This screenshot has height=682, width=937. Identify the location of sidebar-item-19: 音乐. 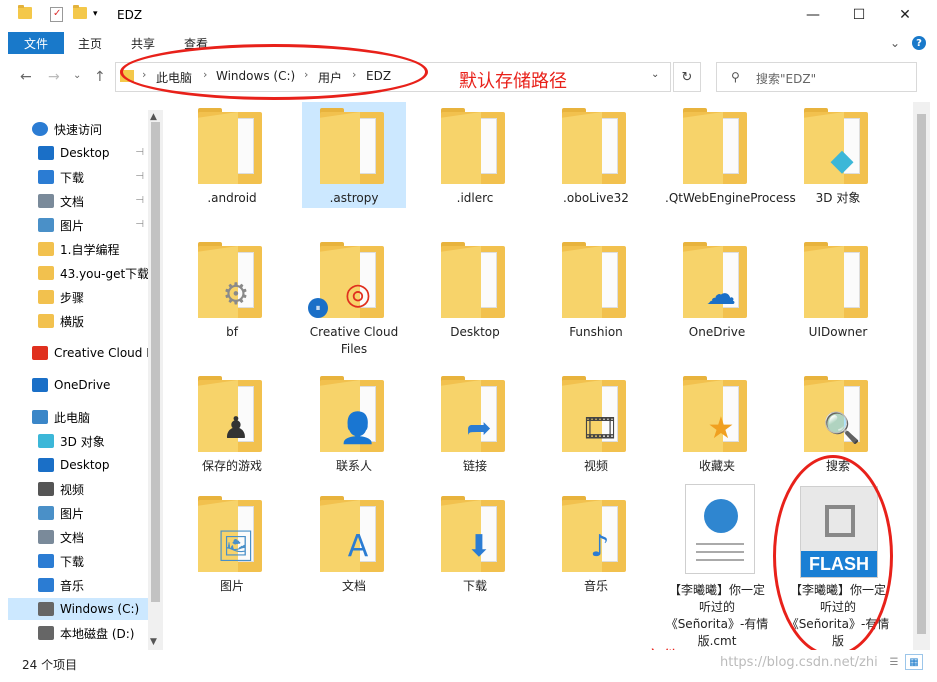
(78, 585).